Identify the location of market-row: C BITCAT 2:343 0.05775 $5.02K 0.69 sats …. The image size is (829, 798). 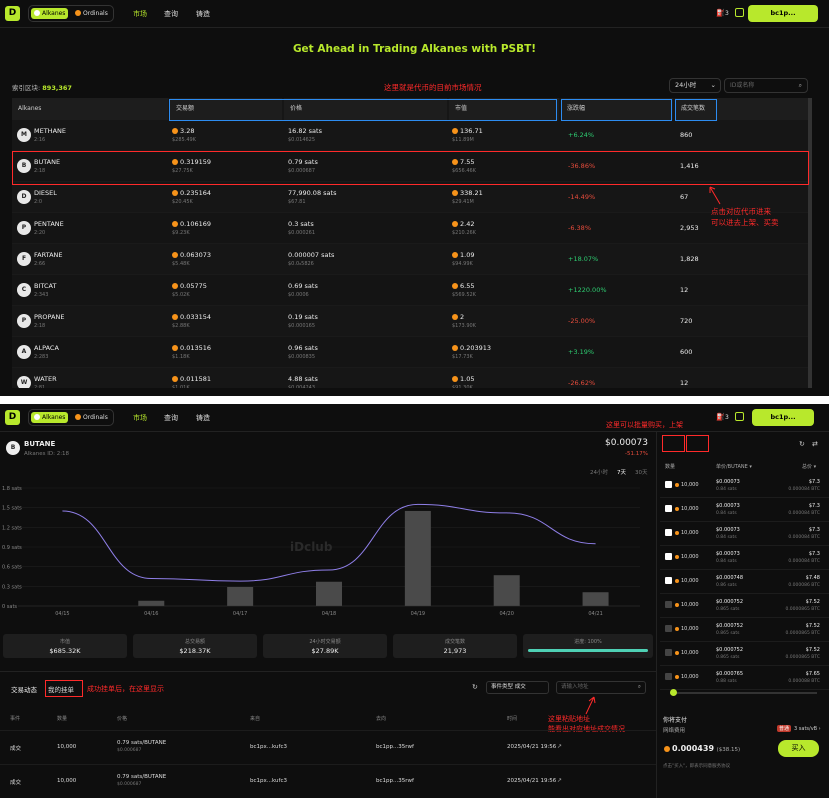
(410, 290).